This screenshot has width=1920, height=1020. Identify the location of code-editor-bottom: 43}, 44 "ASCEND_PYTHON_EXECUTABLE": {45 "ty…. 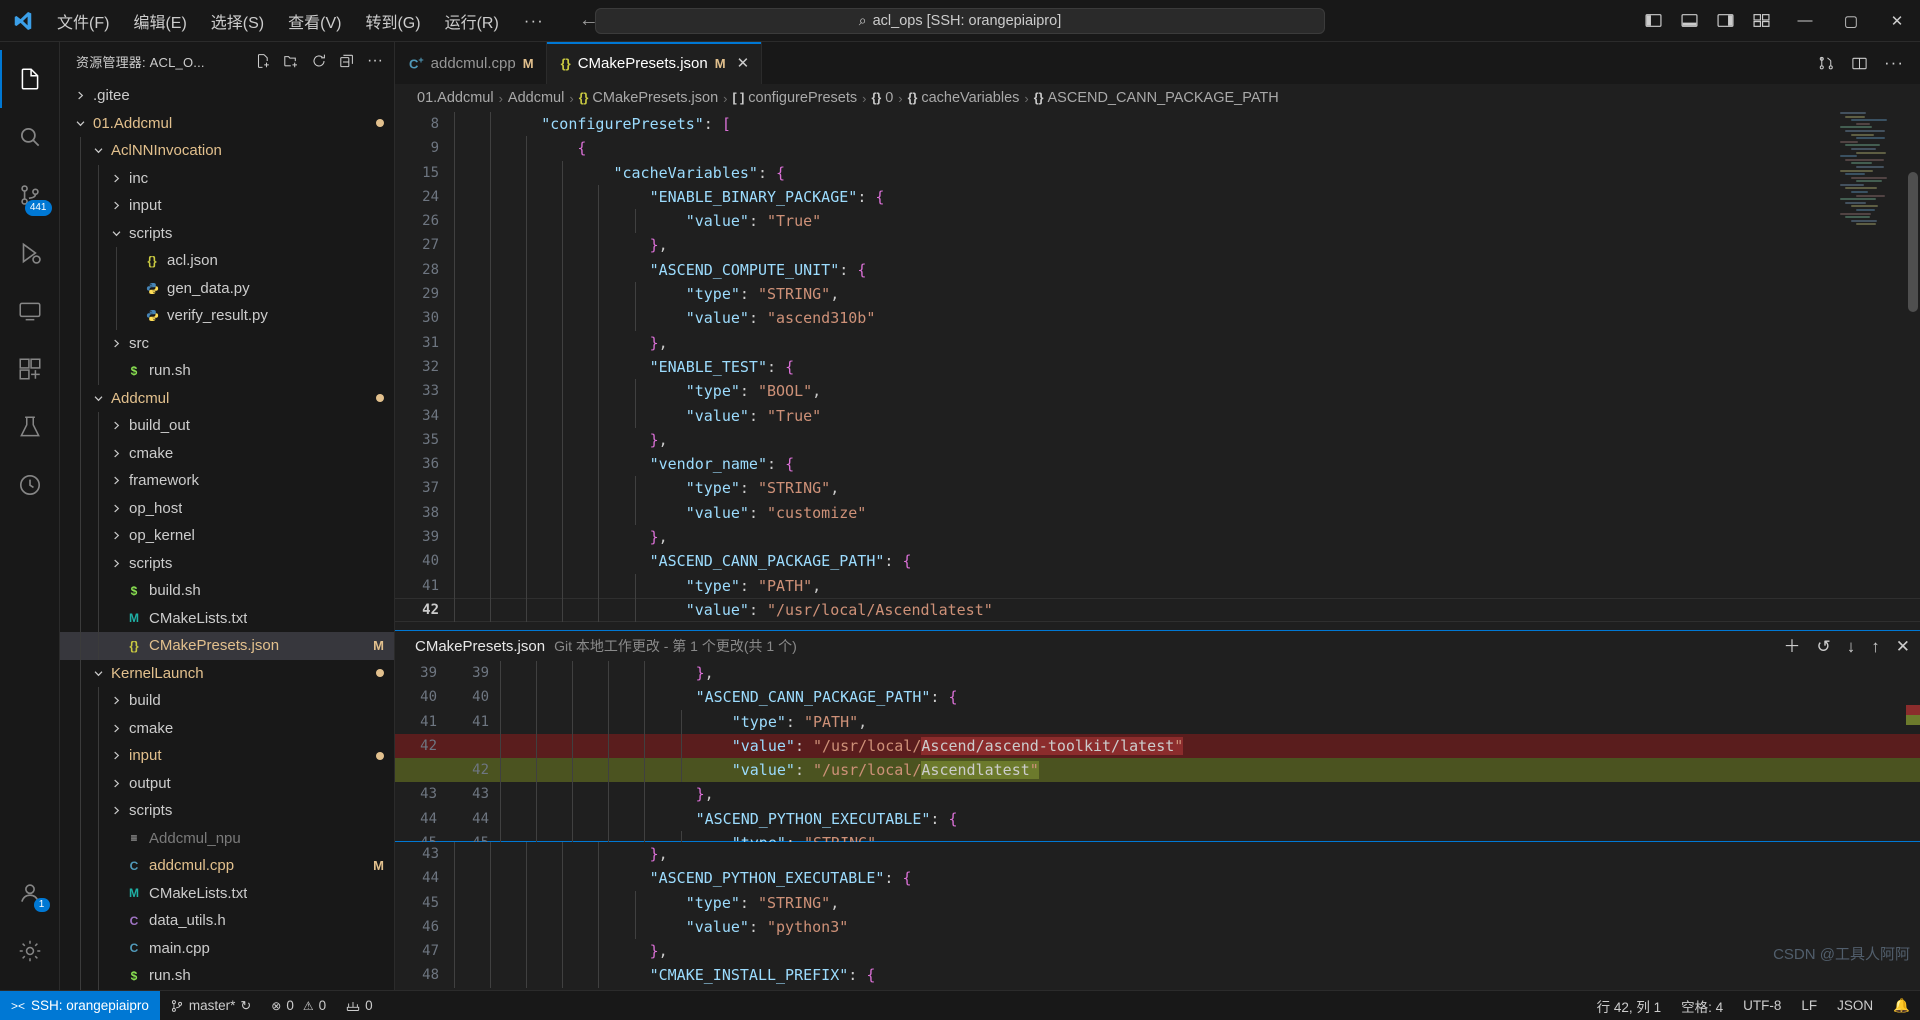
(1157, 916).